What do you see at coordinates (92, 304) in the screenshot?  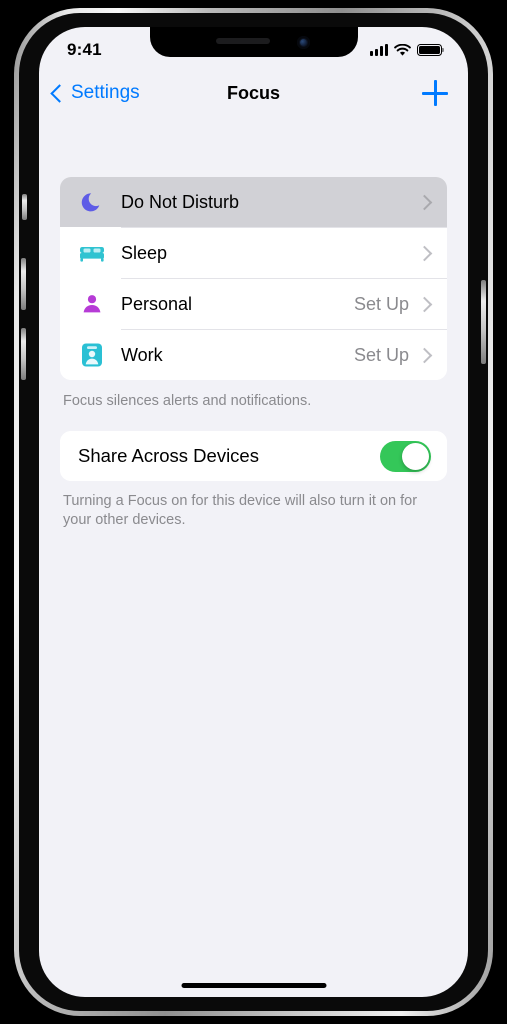 I see `person-icon` at bounding box center [92, 304].